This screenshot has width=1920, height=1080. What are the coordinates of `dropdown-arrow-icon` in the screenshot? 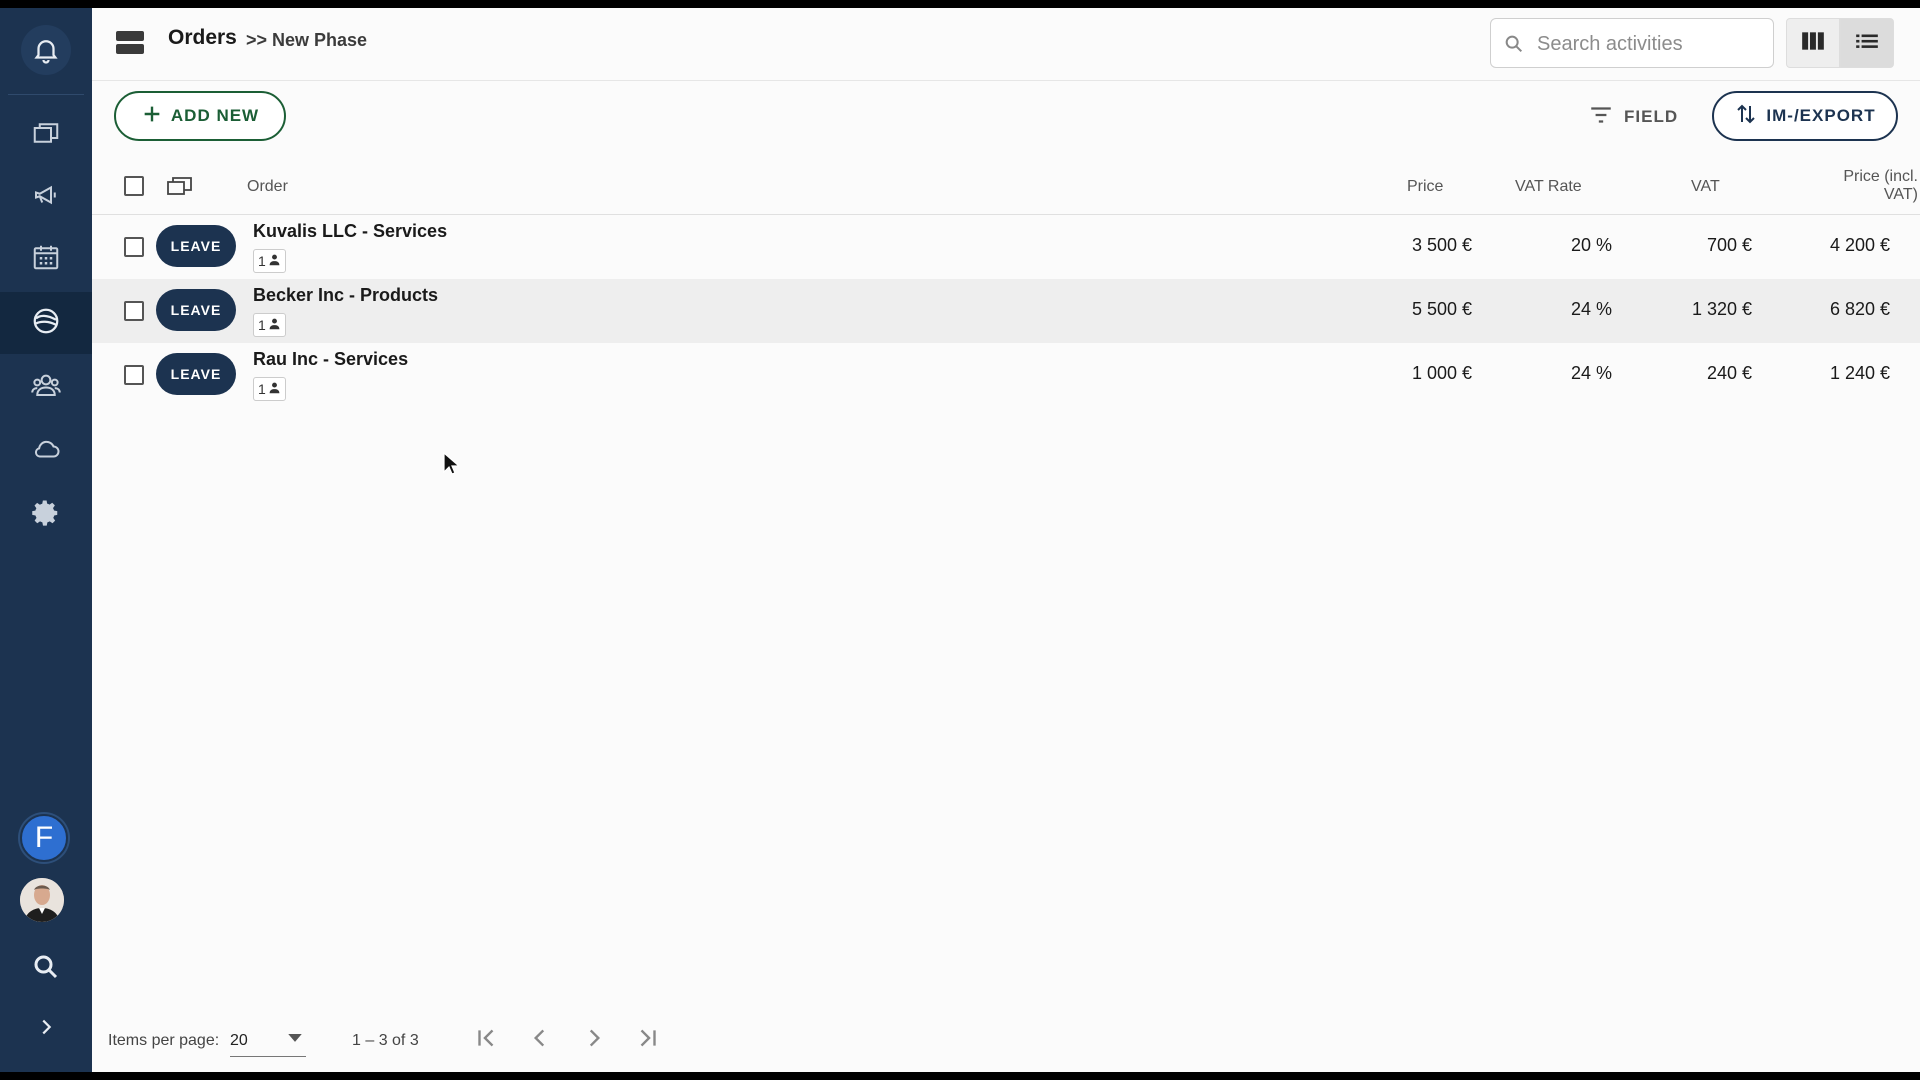 It's located at (295, 1038).